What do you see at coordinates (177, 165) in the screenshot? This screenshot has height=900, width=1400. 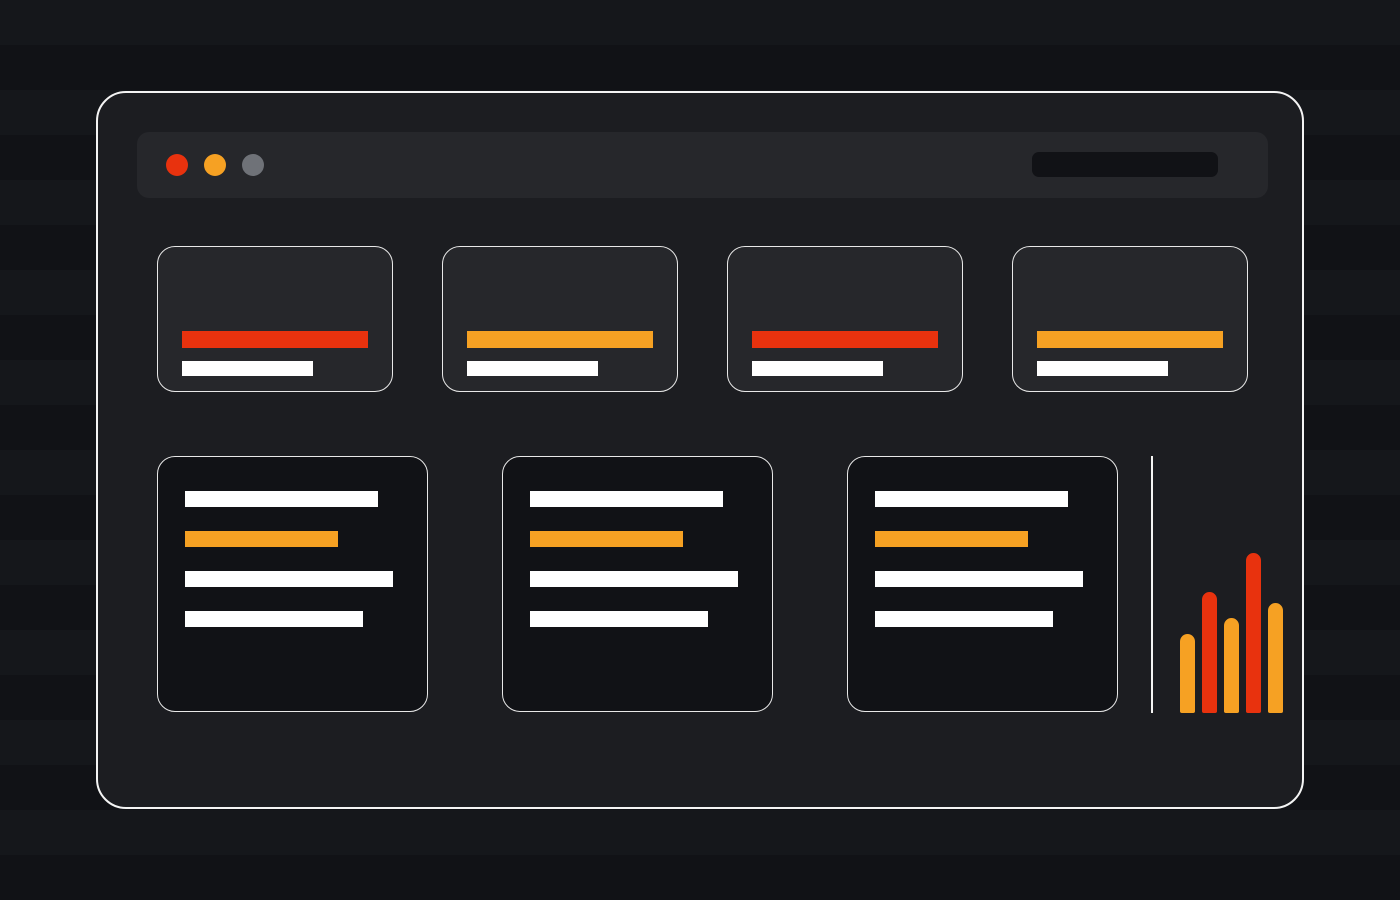 I see `close-window-button` at bounding box center [177, 165].